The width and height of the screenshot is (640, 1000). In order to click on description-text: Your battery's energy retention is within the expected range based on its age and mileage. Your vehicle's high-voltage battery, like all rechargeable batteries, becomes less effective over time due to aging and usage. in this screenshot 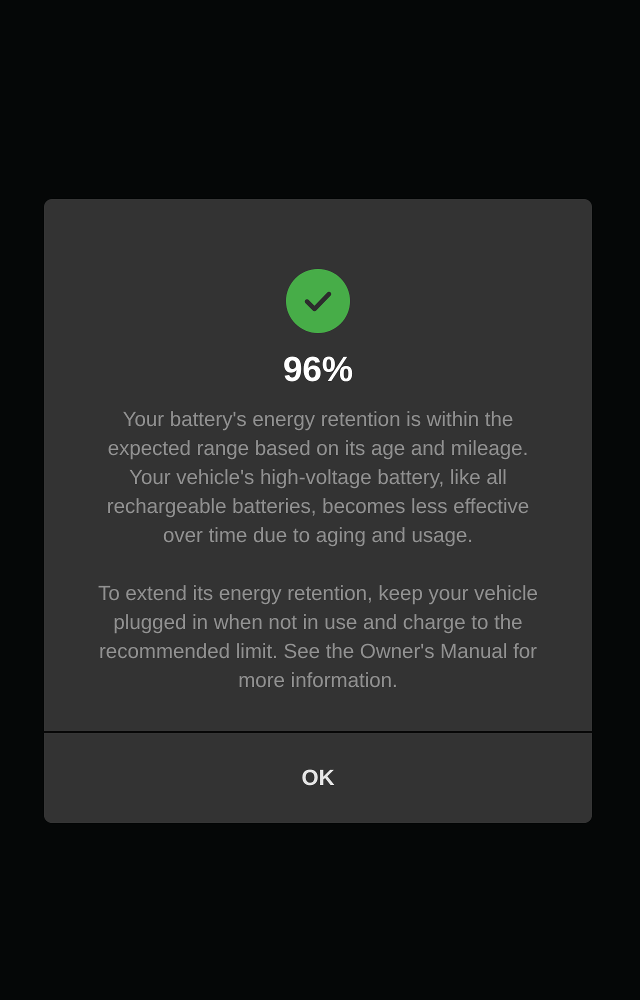, I will do `click(318, 478)`.